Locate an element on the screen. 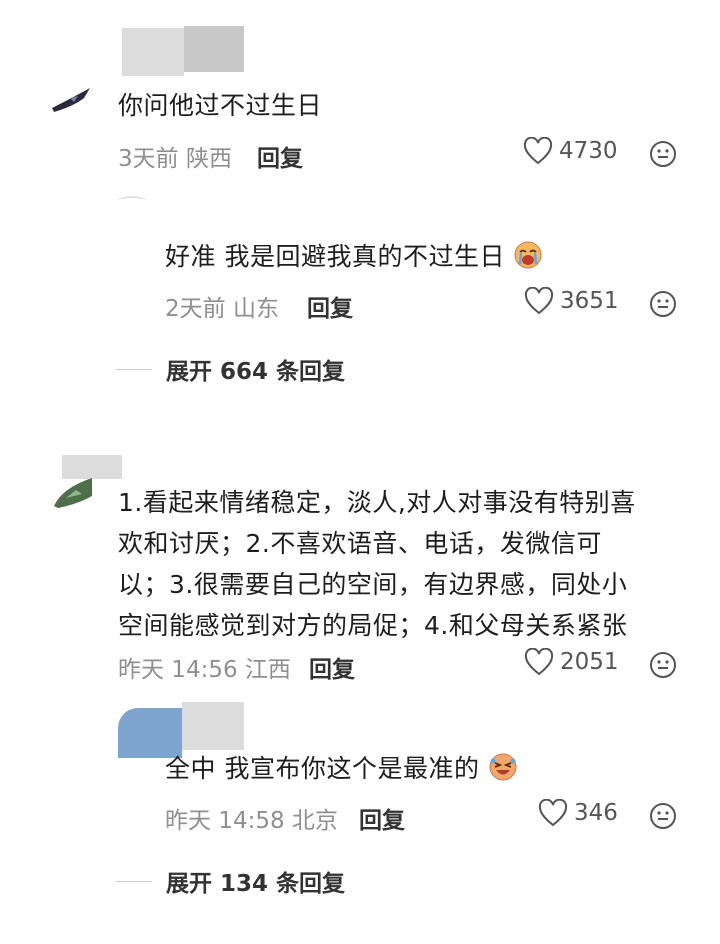 This screenshot has width=720, height=944. expand-replies-label: 展开 664 条回复 is located at coordinates (256, 372).